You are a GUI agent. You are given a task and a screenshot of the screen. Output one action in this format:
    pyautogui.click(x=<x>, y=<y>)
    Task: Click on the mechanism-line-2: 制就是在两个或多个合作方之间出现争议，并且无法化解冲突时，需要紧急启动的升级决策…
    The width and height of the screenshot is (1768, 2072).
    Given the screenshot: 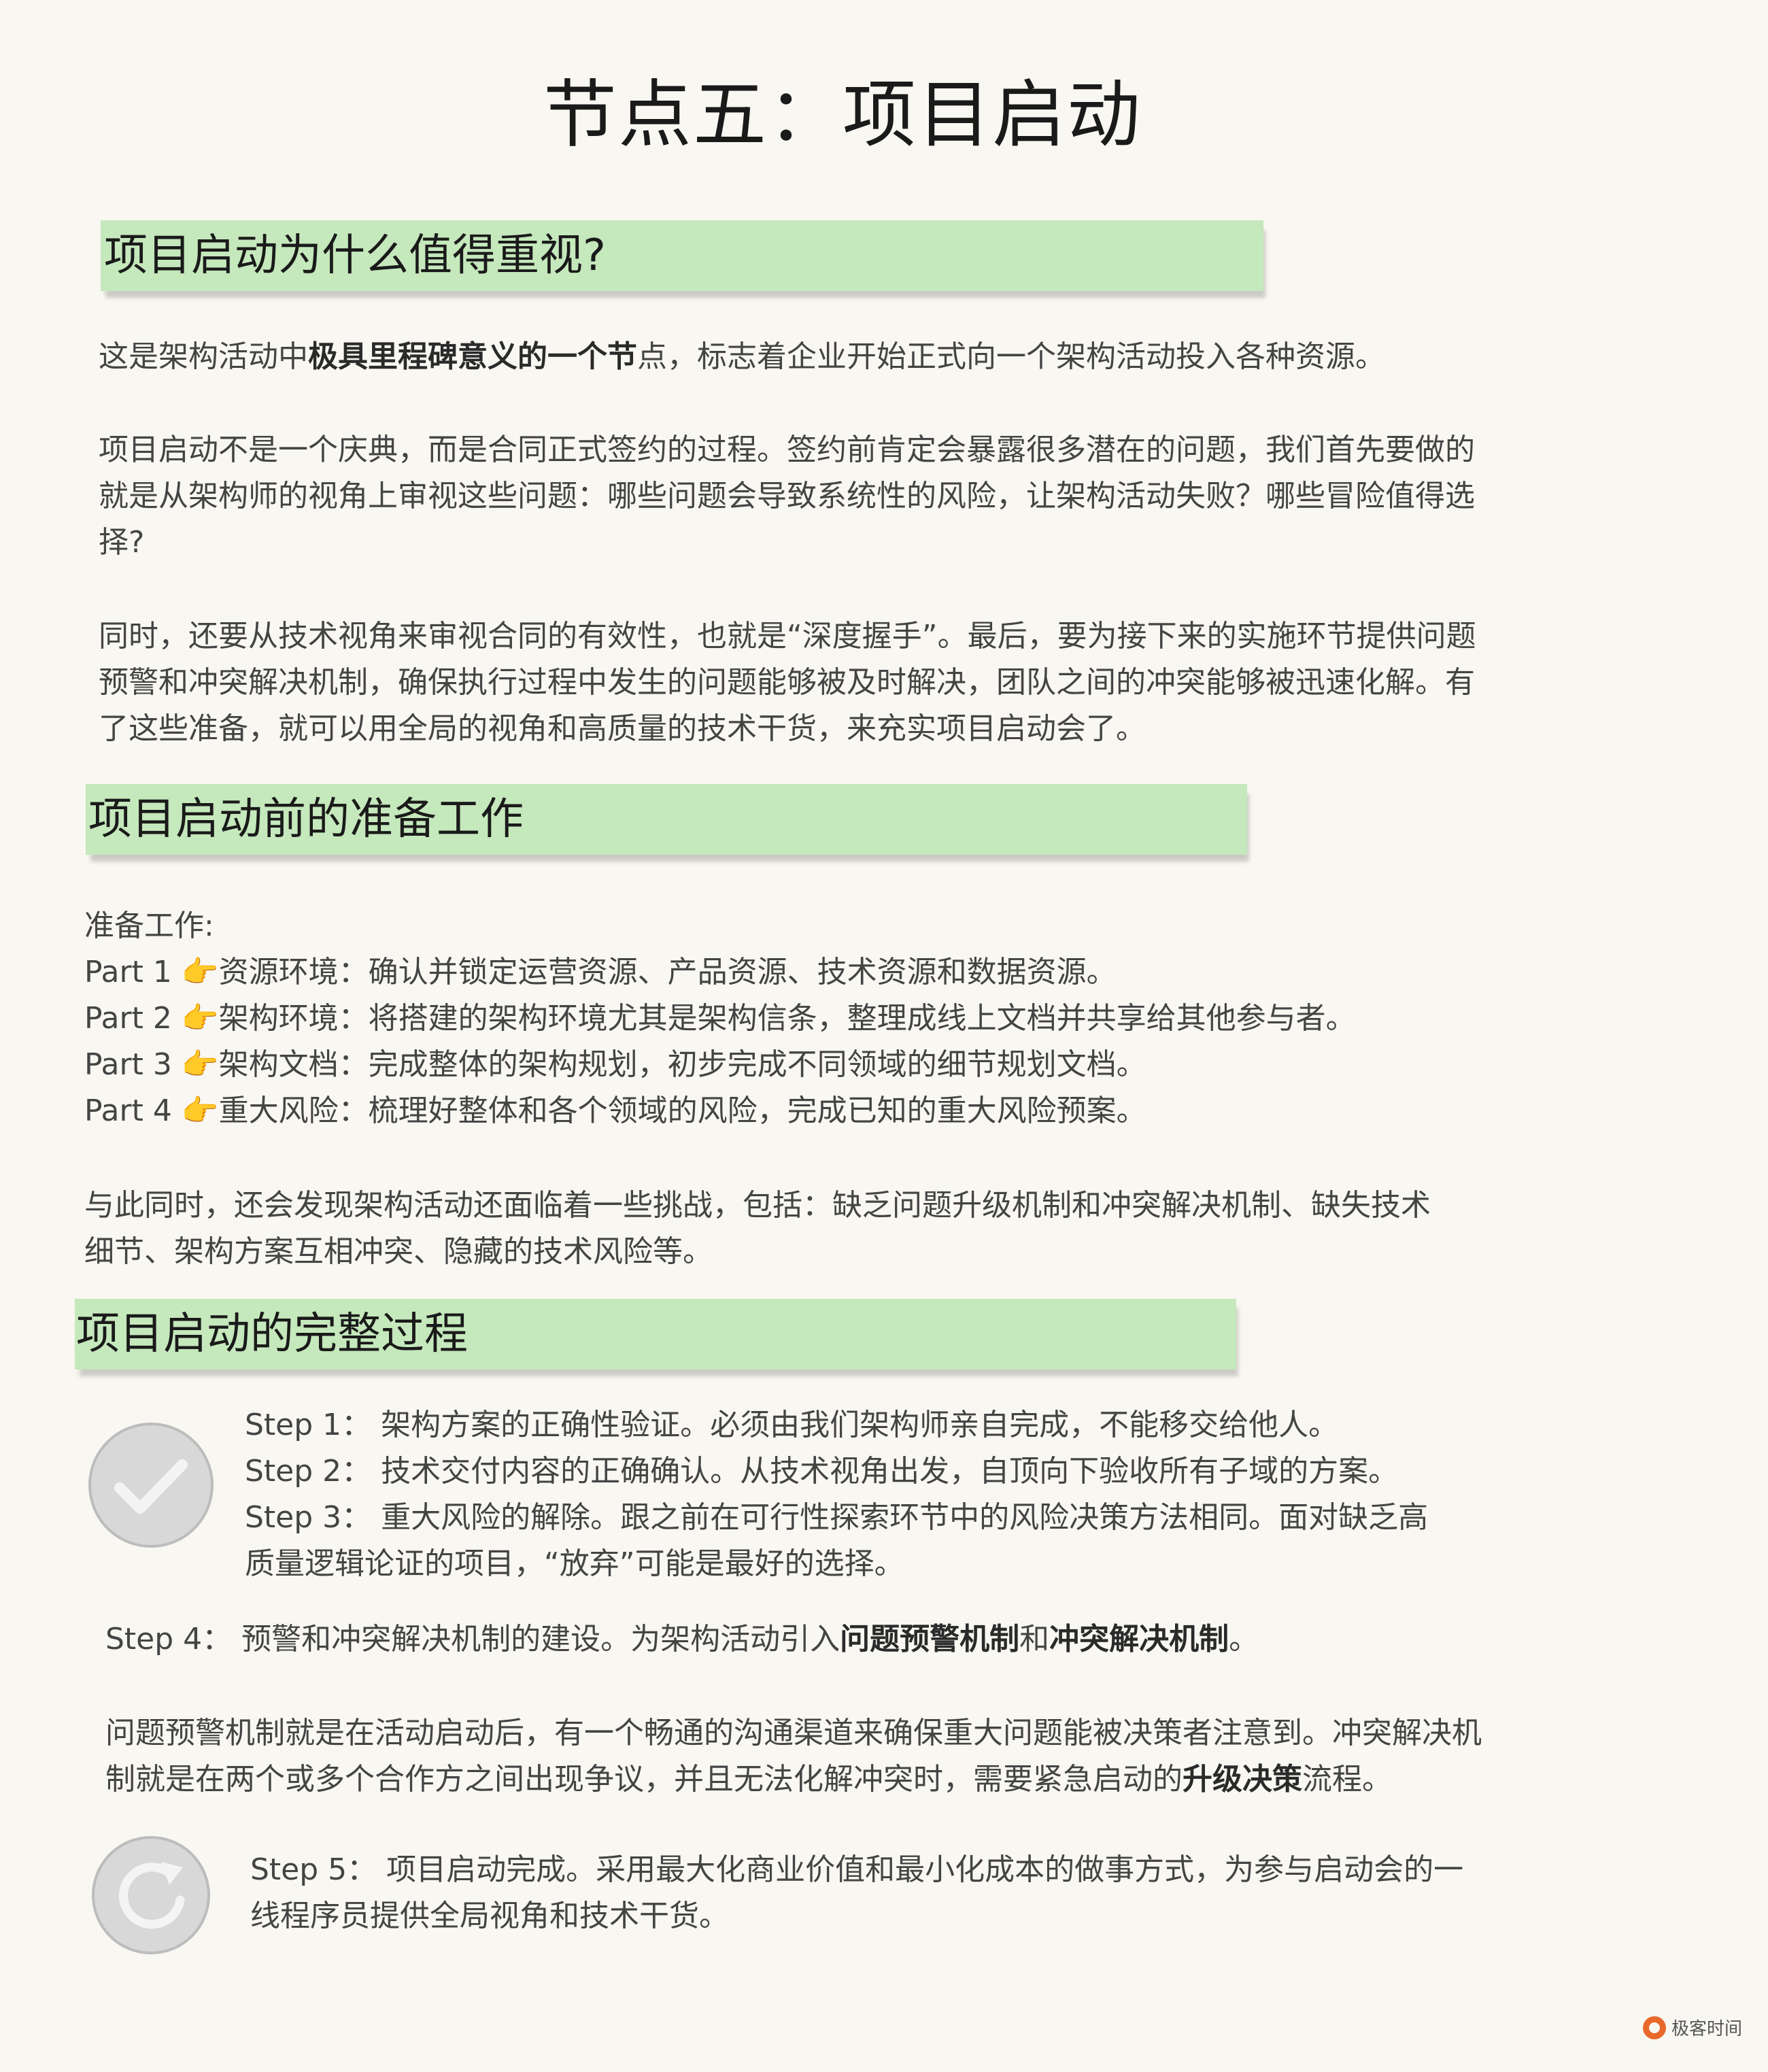 What is the action you would take?
    pyautogui.click(x=749, y=1780)
    